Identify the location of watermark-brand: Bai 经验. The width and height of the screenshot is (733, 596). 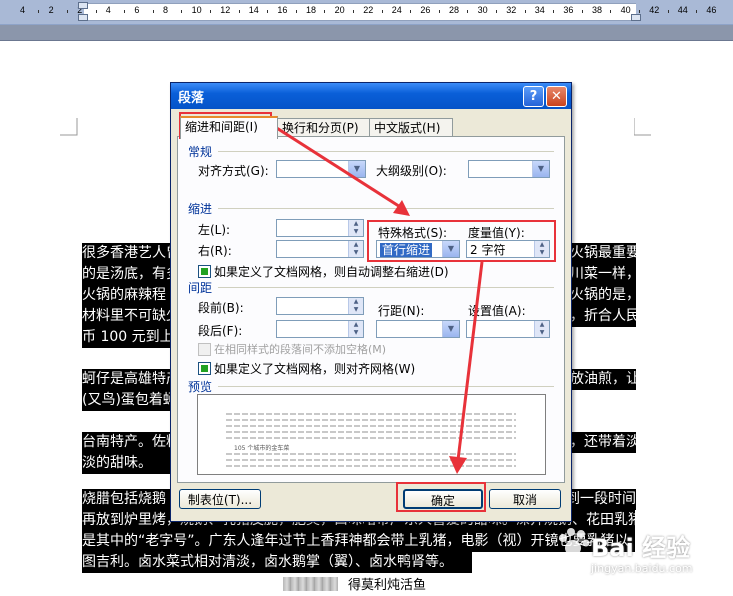
(641, 548).